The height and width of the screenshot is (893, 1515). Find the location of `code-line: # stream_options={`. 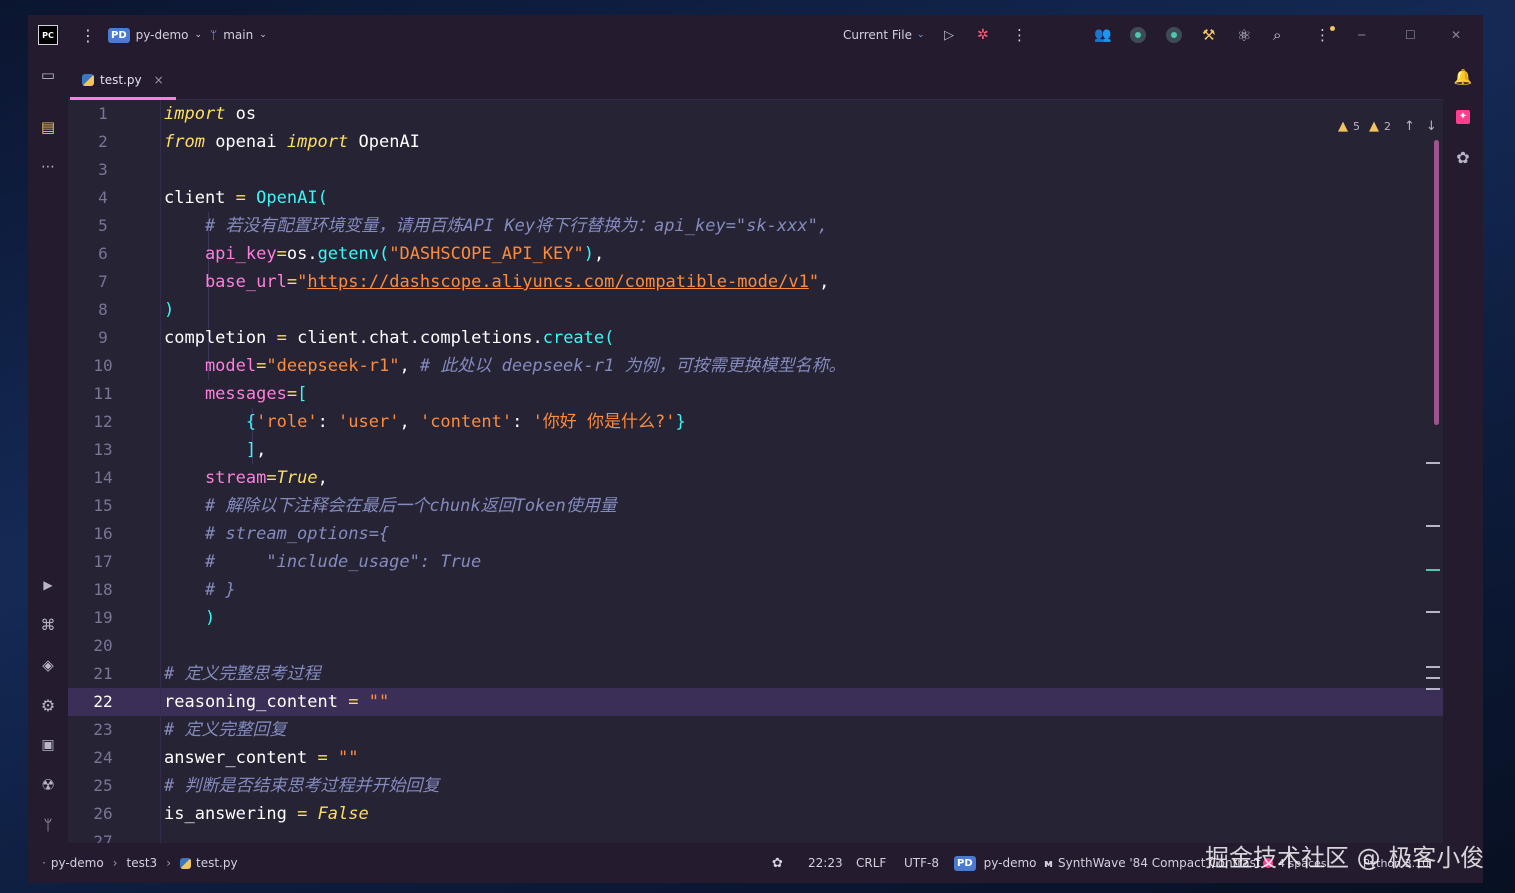

code-line: # stream_options={ is located at coordinates (276, 534).